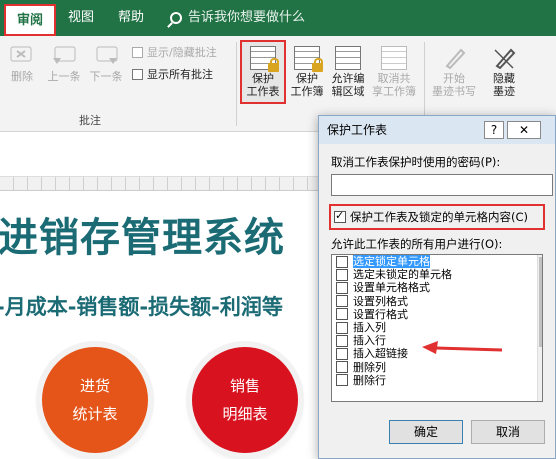  What do you see at coordinates (380, 354) in the screenshot?
I see `permission-label: 插入超链接` at bounding box center [380, 354].